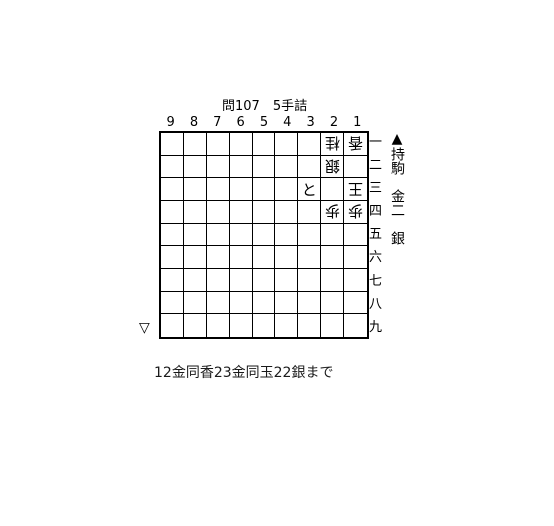 The image size is (554, 526). I want to click on rank-label: 四, so click(376, 212).